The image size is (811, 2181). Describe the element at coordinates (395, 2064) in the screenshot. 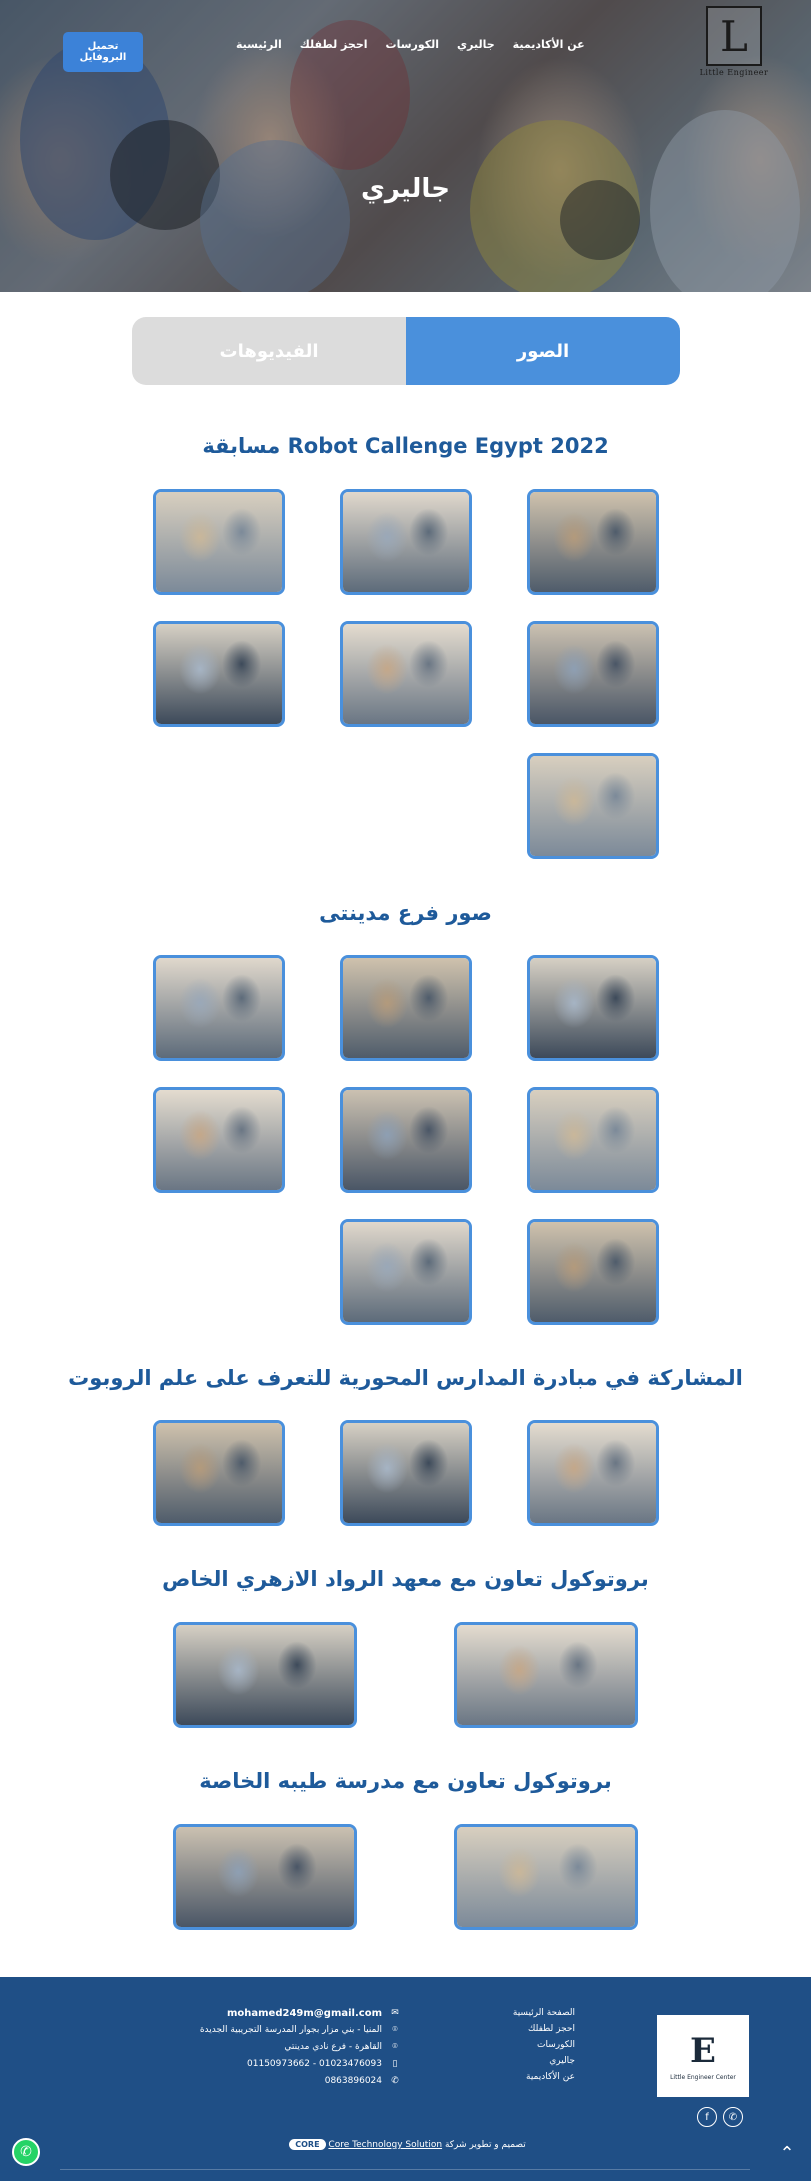

I see `mobile-phone-icon: ▯` at that location.